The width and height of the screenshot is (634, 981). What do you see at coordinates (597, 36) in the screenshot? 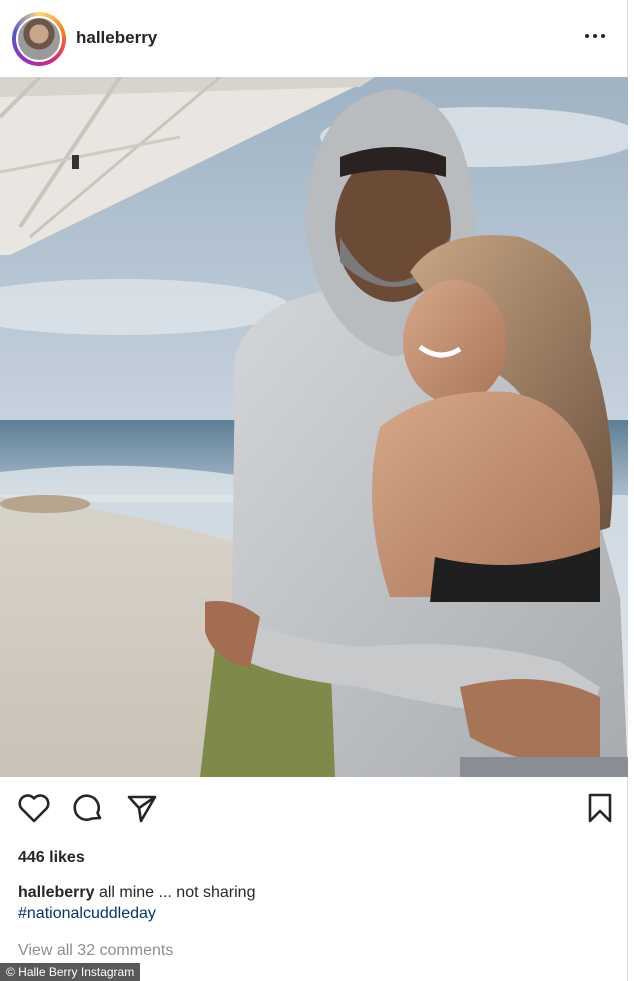
I see `more-options-icon` at bounding box center [597, 36].